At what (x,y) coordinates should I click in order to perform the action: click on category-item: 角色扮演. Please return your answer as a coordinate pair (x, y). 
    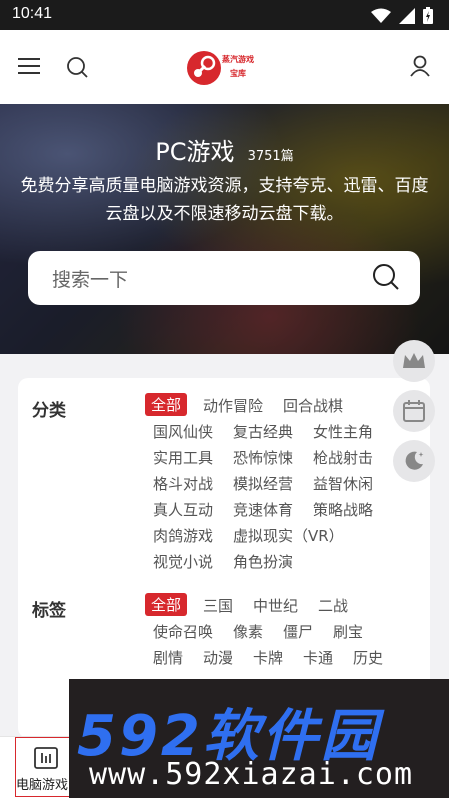
    Looking at the image, I should click on (263, 561).